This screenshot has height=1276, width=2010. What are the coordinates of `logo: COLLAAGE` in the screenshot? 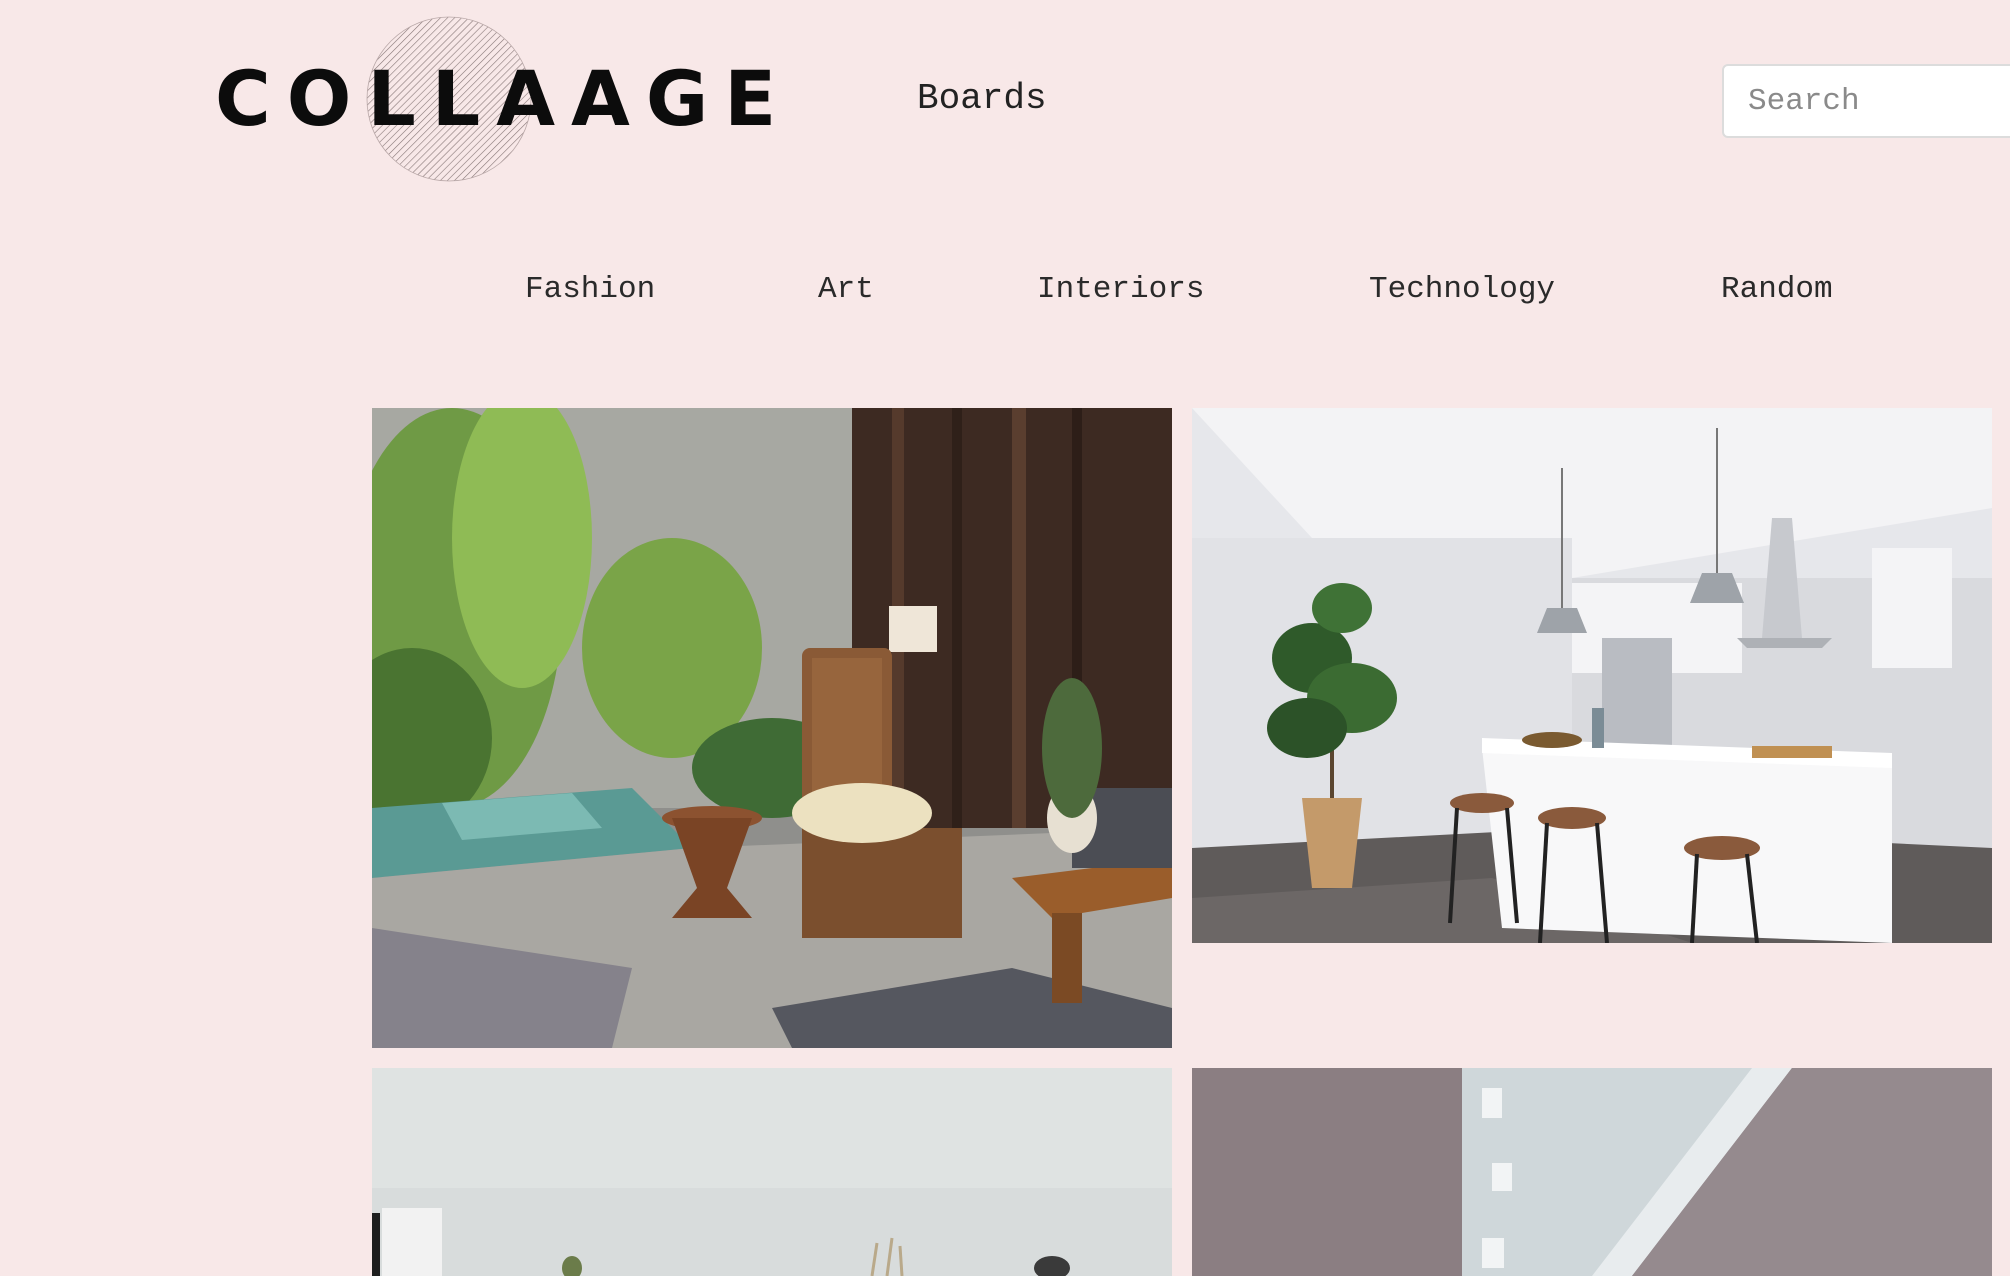 It's located at (495, 102).